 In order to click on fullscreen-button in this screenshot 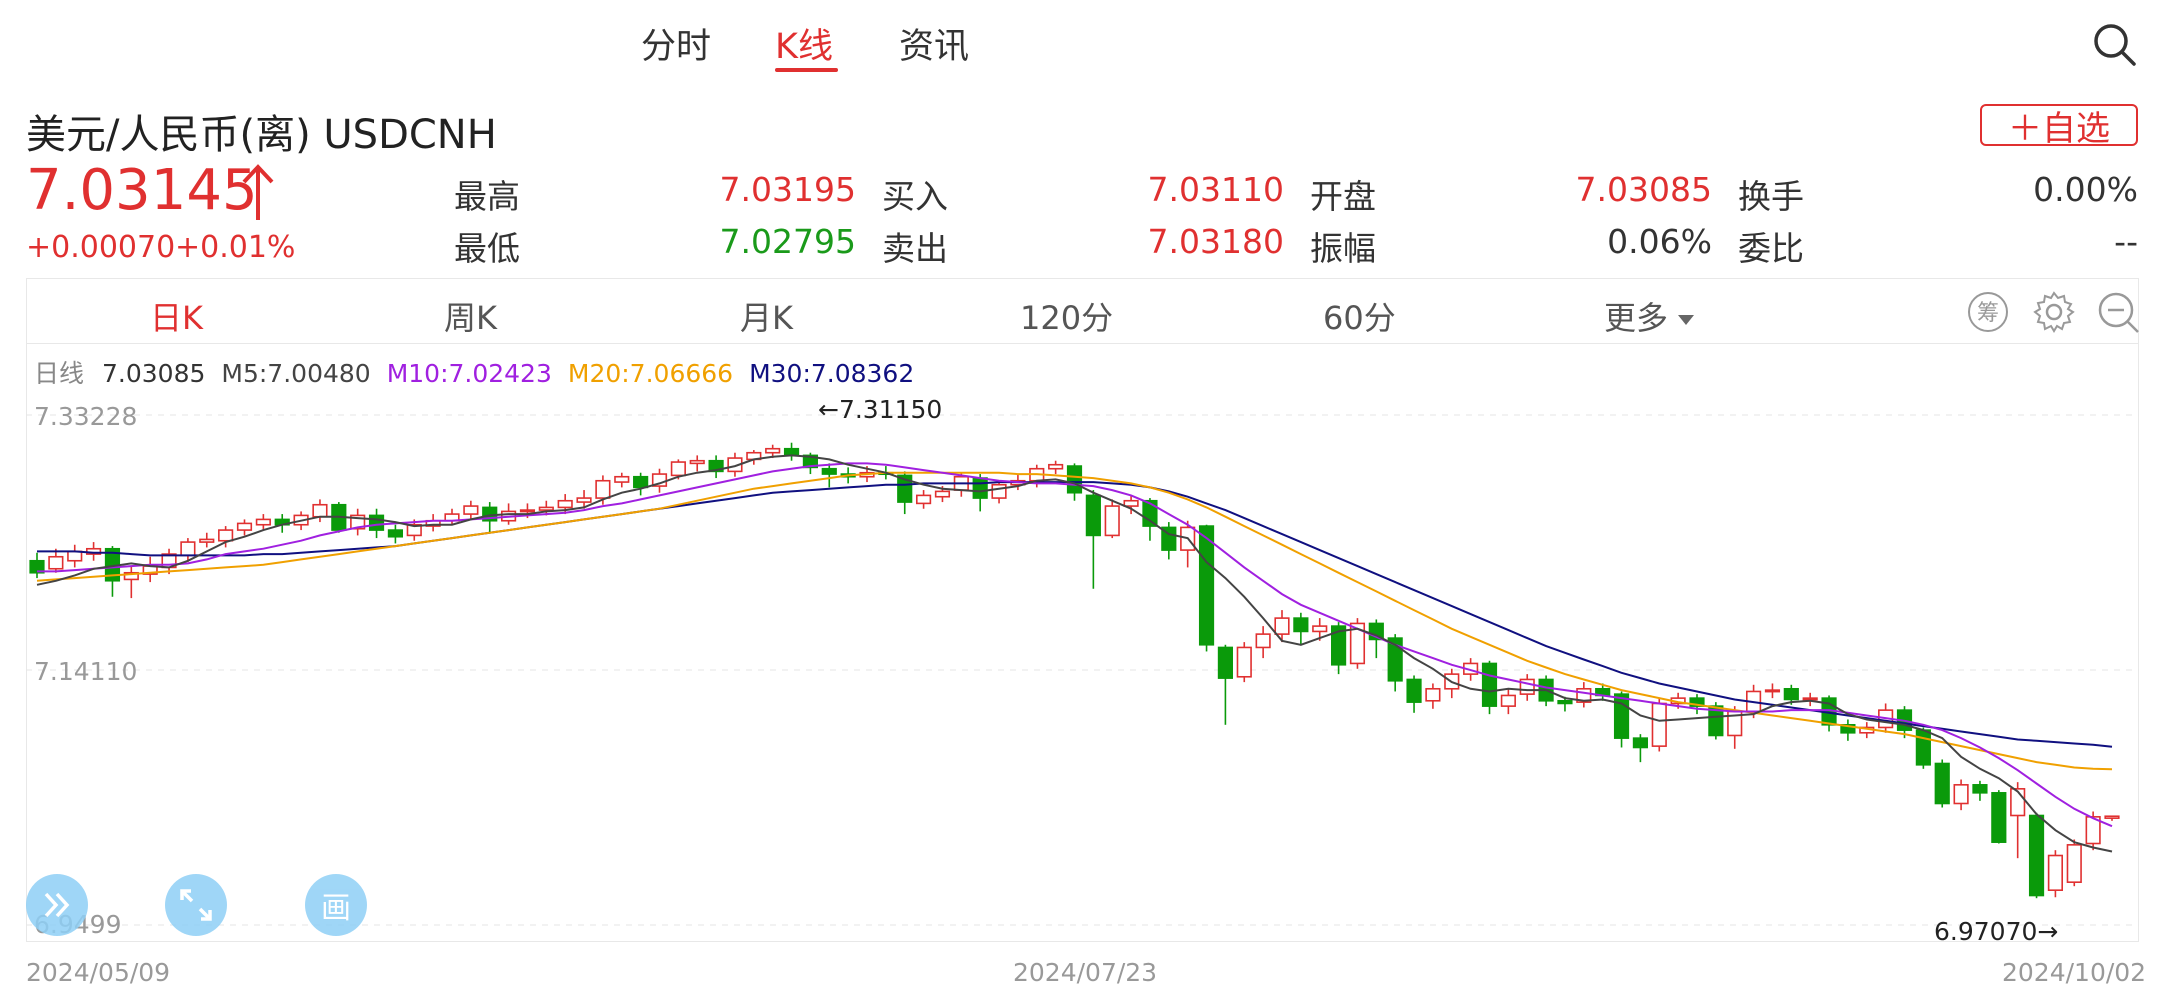, I will do `click(196, 905)`.